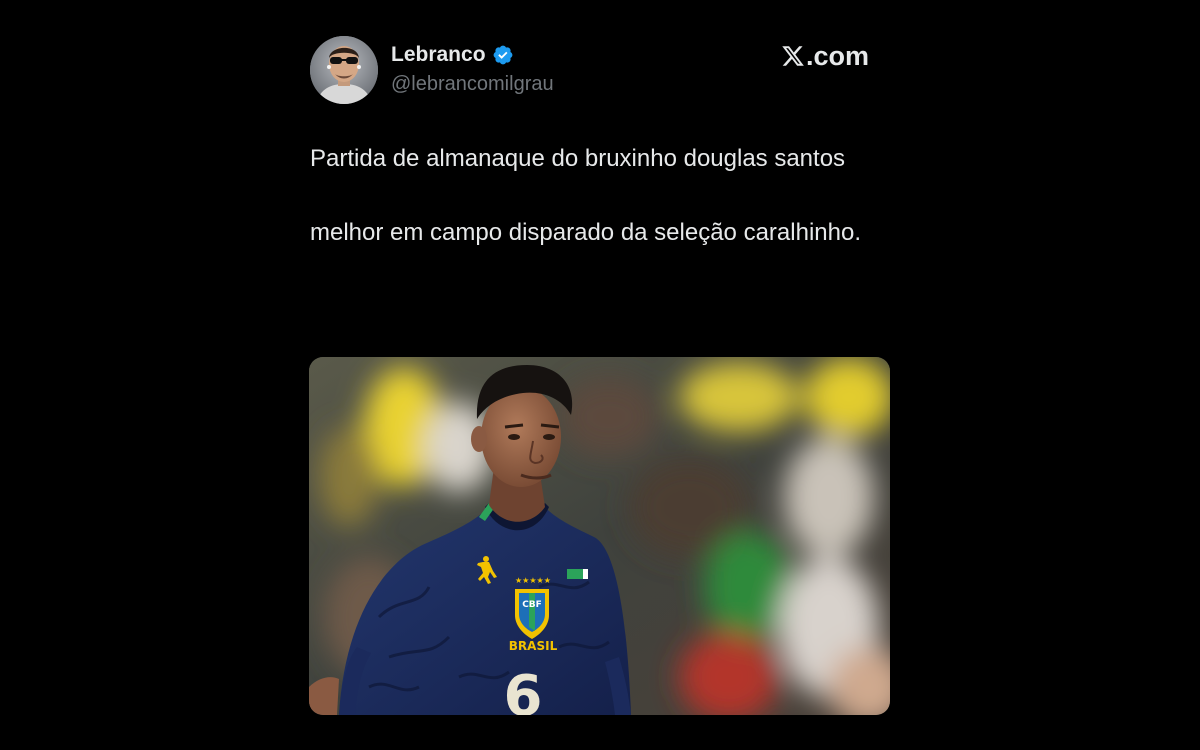  What do you see at coordinates (472, 84) in the screenshot?
I see `author-handle: @lebrancomilgrau` at bounding box center [472, 84].